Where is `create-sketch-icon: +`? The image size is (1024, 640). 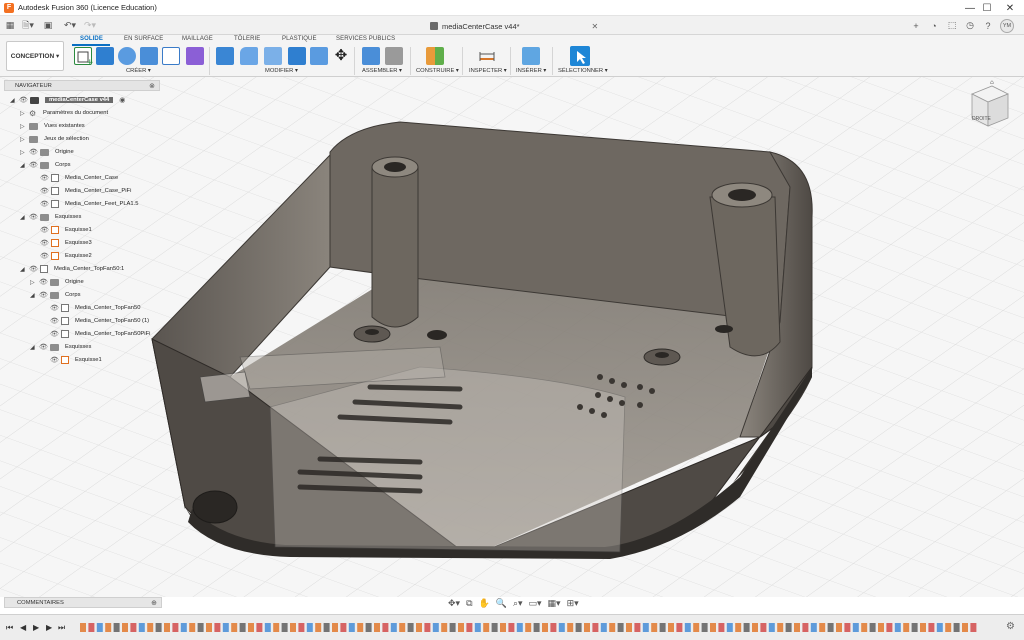
create-sketch-icon: + is located at coordinates (84, 57).